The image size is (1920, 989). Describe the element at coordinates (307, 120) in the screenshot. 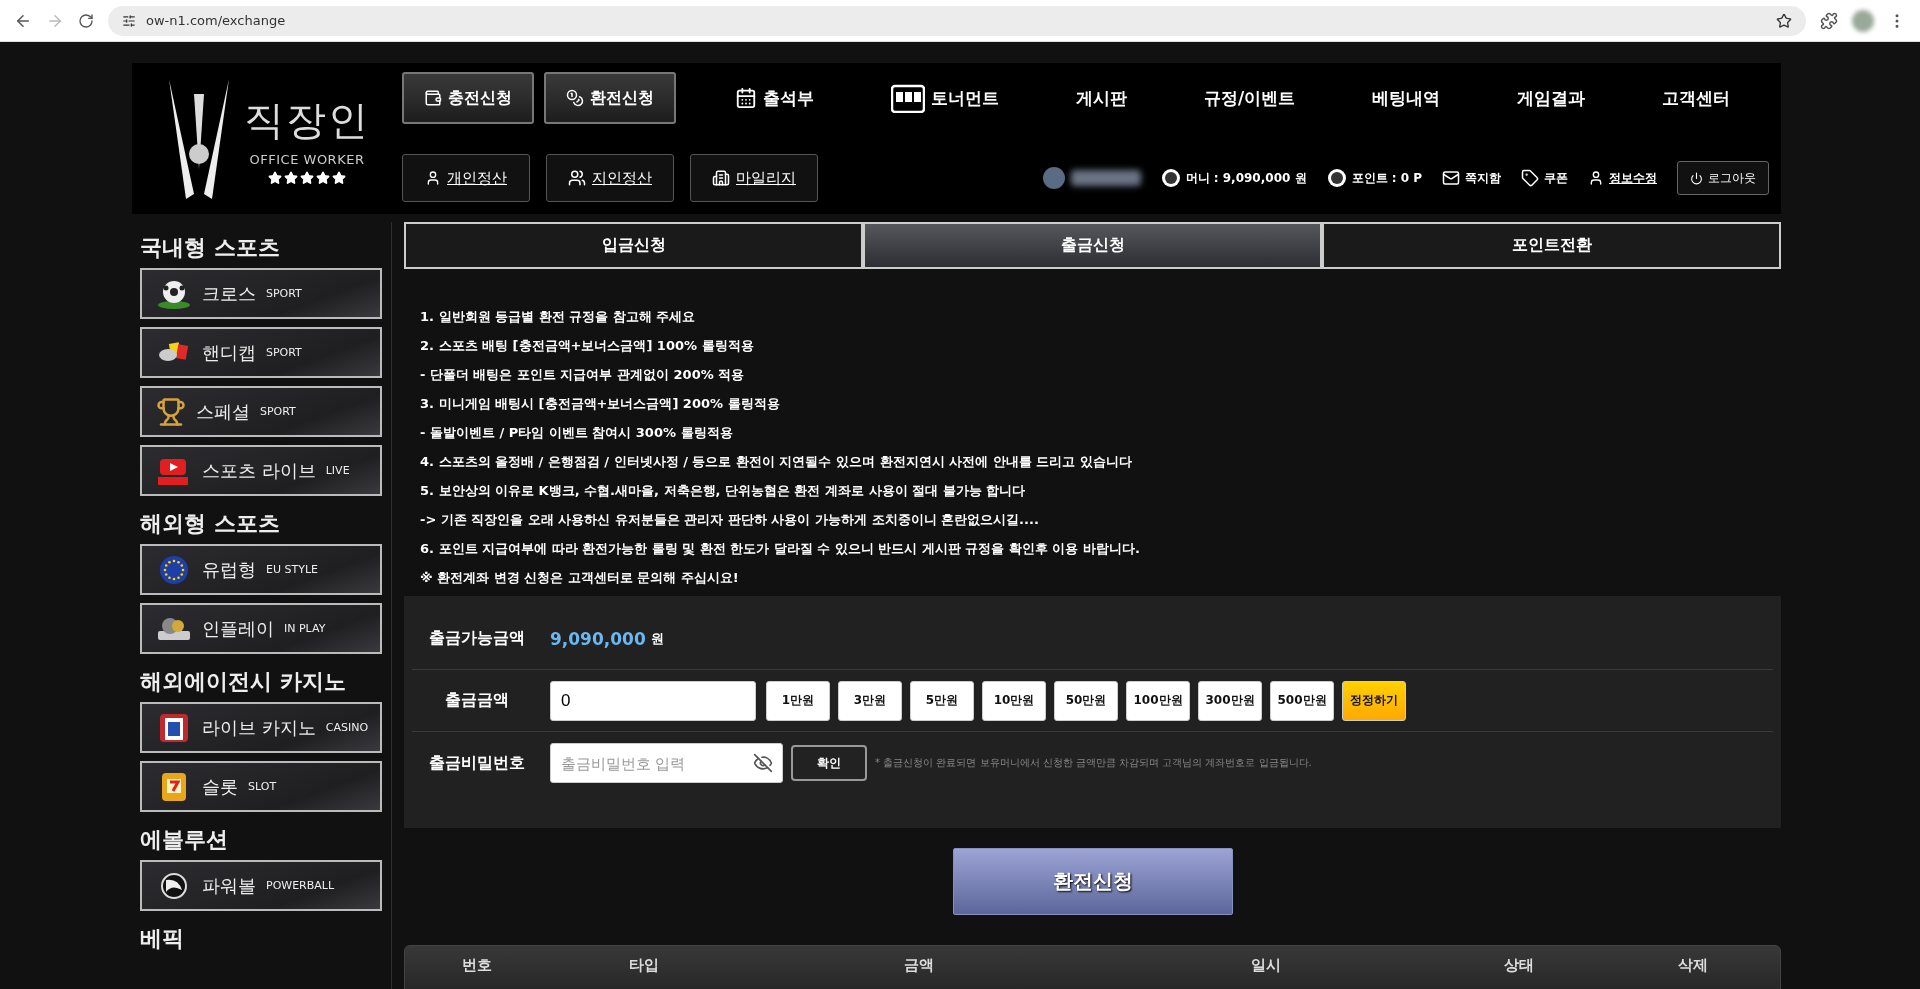

I see `logo-title: 직장인` at that location.